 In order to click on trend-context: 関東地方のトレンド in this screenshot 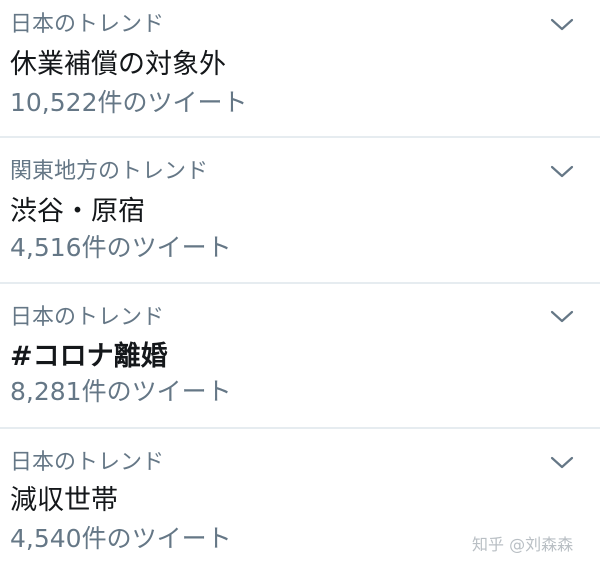, I will do `click(109, 171)`.